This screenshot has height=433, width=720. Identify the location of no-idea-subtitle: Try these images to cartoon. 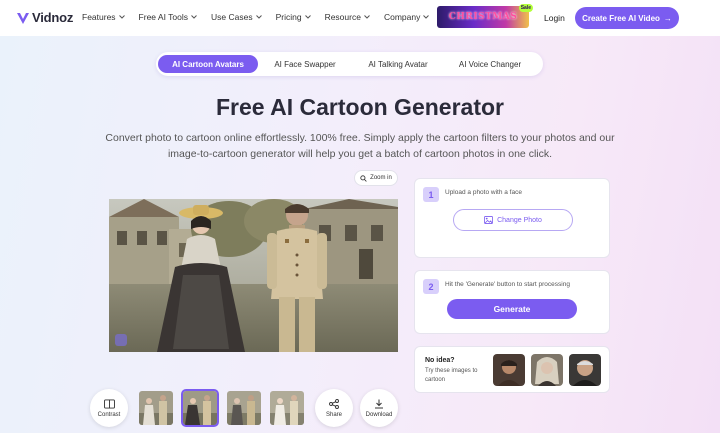
(451, 375).